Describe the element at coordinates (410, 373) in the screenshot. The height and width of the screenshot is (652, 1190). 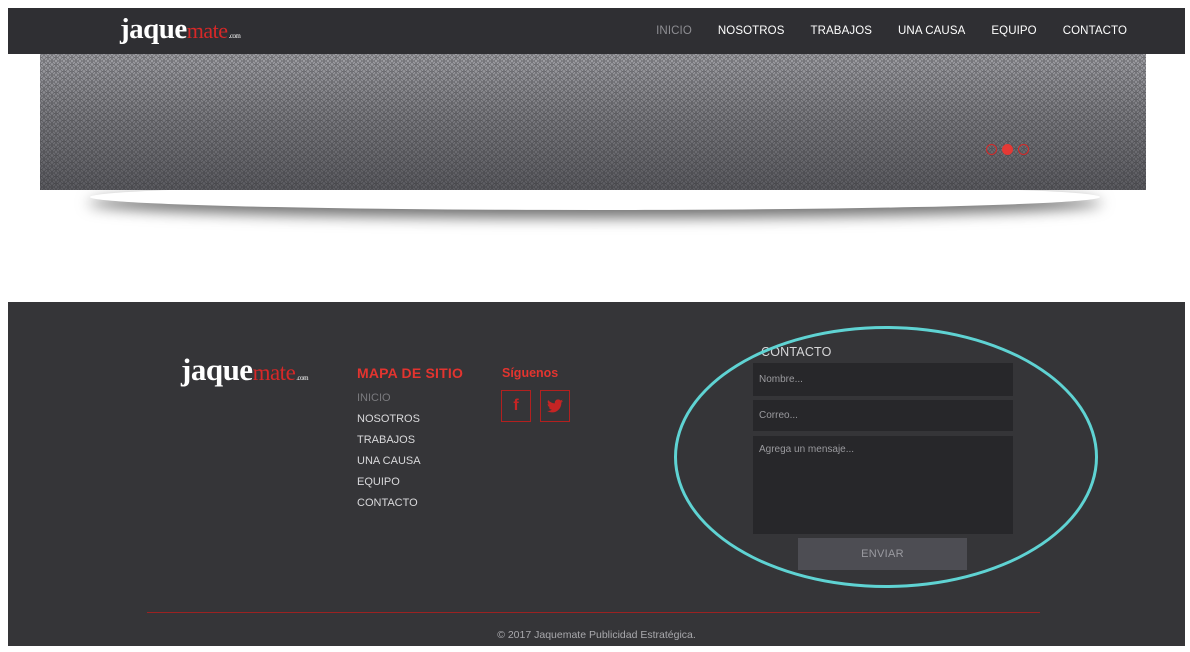
I see `sitemap-title: MAPA DE SITIO` at that location.